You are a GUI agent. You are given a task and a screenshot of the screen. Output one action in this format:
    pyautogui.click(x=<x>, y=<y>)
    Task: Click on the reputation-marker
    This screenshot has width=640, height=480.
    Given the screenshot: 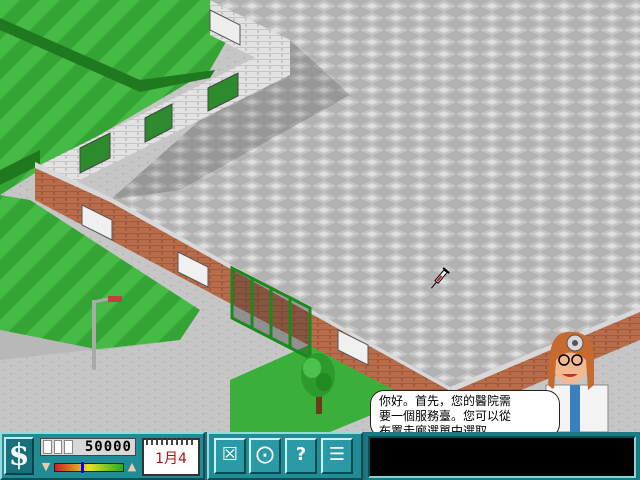 What is the action you would take?
    pyautogui.click(x=82, y=467)
    